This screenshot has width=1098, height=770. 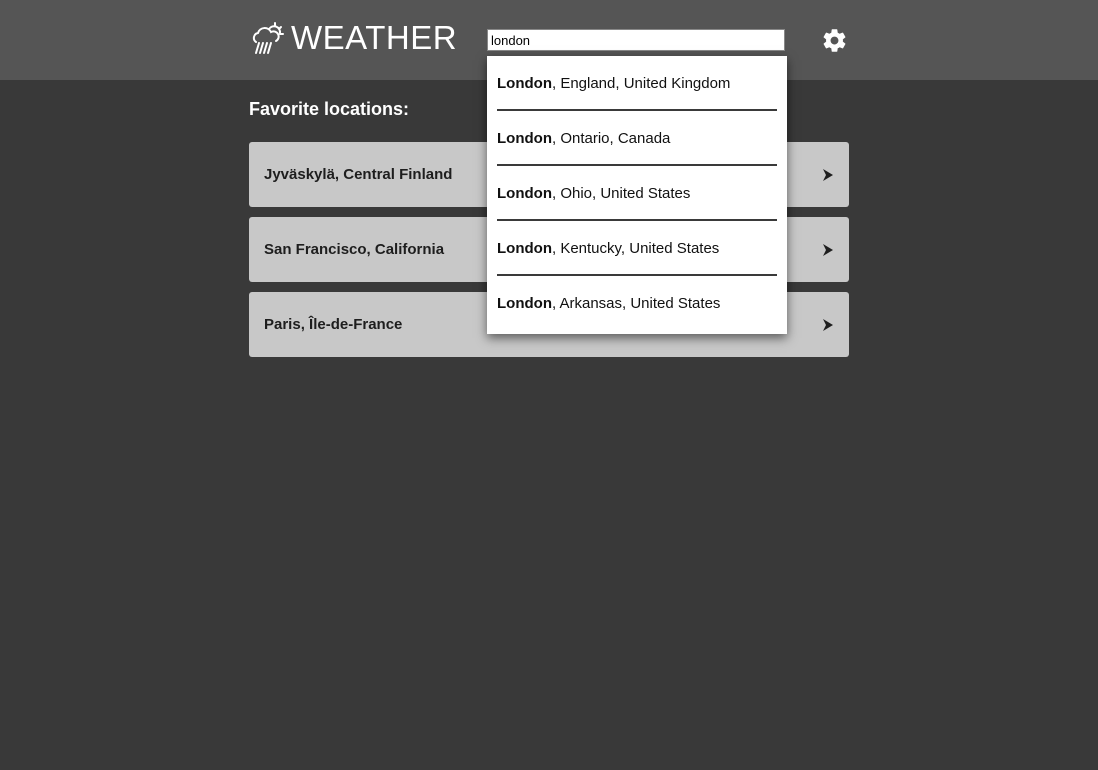 I want to click on suggestion-item: London, Kentucky, United States, so click(x=637, y=248).